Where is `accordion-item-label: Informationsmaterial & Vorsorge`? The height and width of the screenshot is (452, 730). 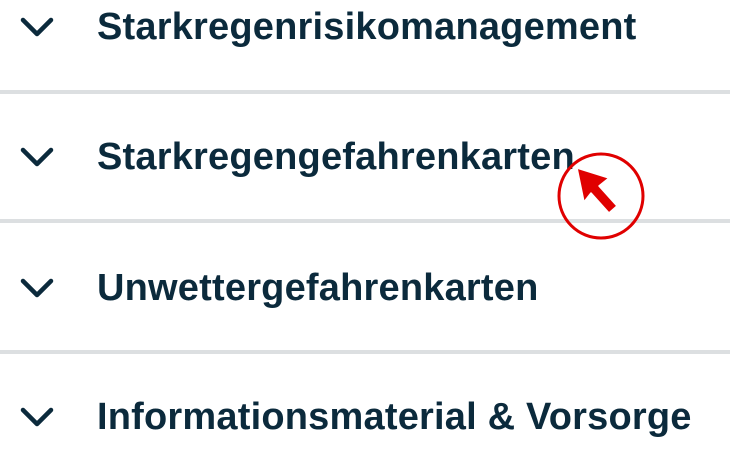 accordion-item-label: Informationsmaterial & Vorsorge is located at coordinates (394, 416).